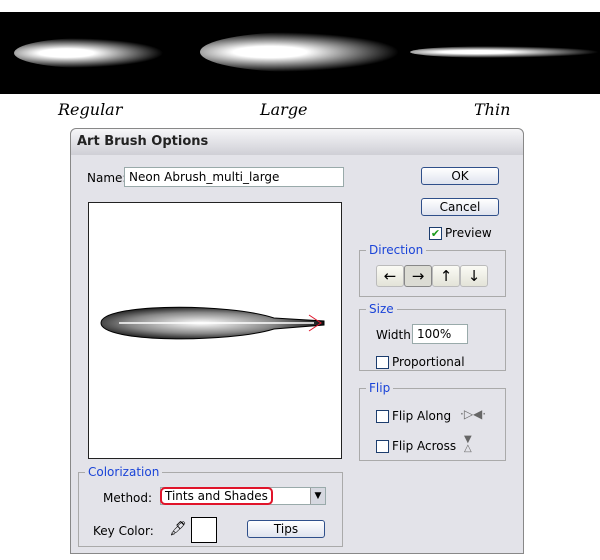 The image size is (600, 560). What do you see at coordinates (492, 109) in the screenshot?
I see `thin-label: Thin` at bounding box center [492, 109].